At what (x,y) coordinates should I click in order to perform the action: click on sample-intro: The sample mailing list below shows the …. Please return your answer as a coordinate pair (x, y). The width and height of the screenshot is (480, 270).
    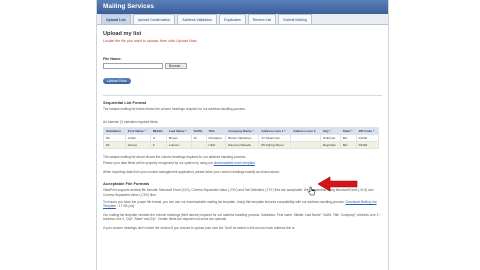
    Looking at the image, I should click on (174, 109).